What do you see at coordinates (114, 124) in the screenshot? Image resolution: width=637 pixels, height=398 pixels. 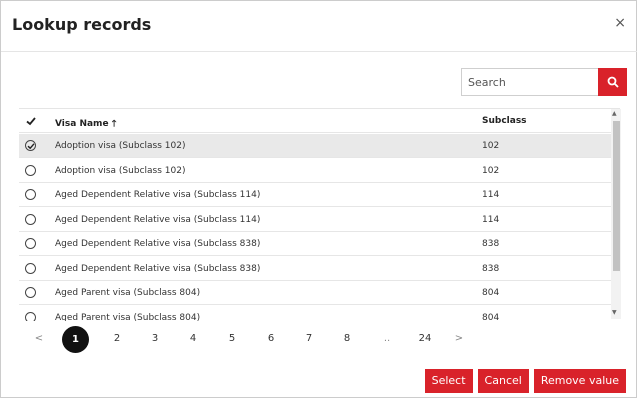 I see `sort-up-icon: 🡑` at bounding box center [114, 124].